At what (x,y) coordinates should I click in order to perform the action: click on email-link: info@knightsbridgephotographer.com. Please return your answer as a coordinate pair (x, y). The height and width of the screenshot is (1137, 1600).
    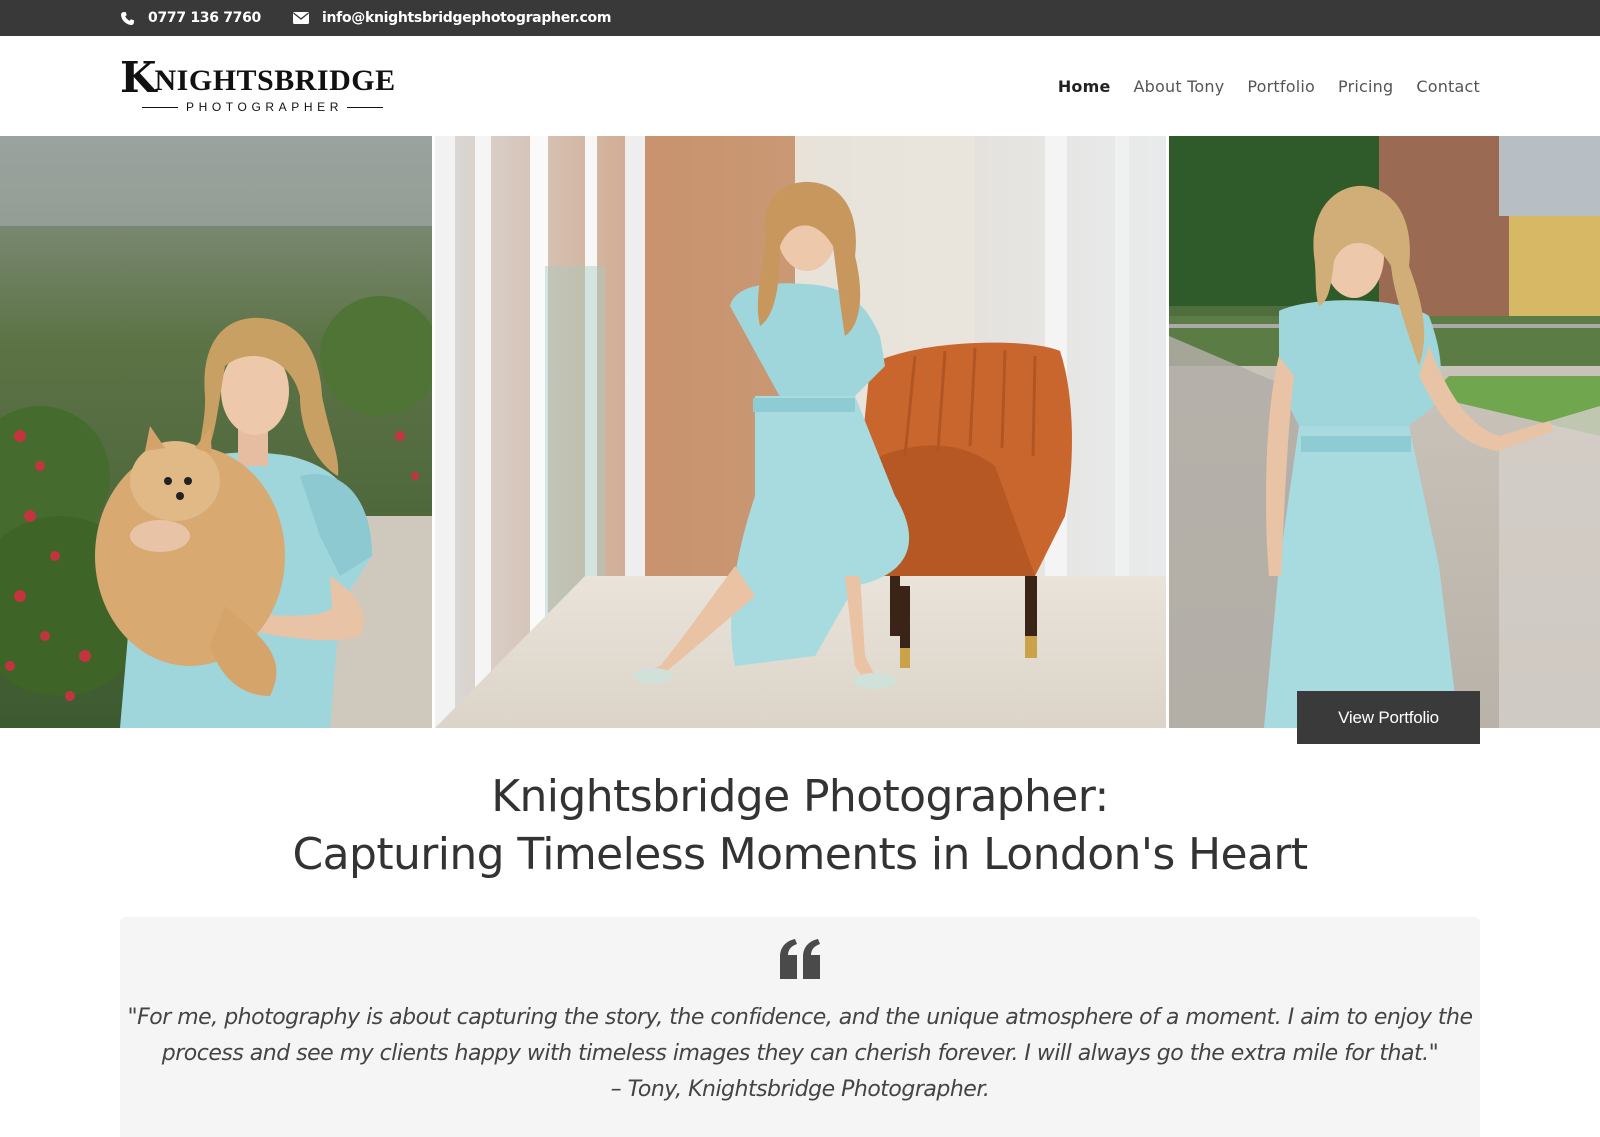
    Looking at the image, I should click on (452, 18).